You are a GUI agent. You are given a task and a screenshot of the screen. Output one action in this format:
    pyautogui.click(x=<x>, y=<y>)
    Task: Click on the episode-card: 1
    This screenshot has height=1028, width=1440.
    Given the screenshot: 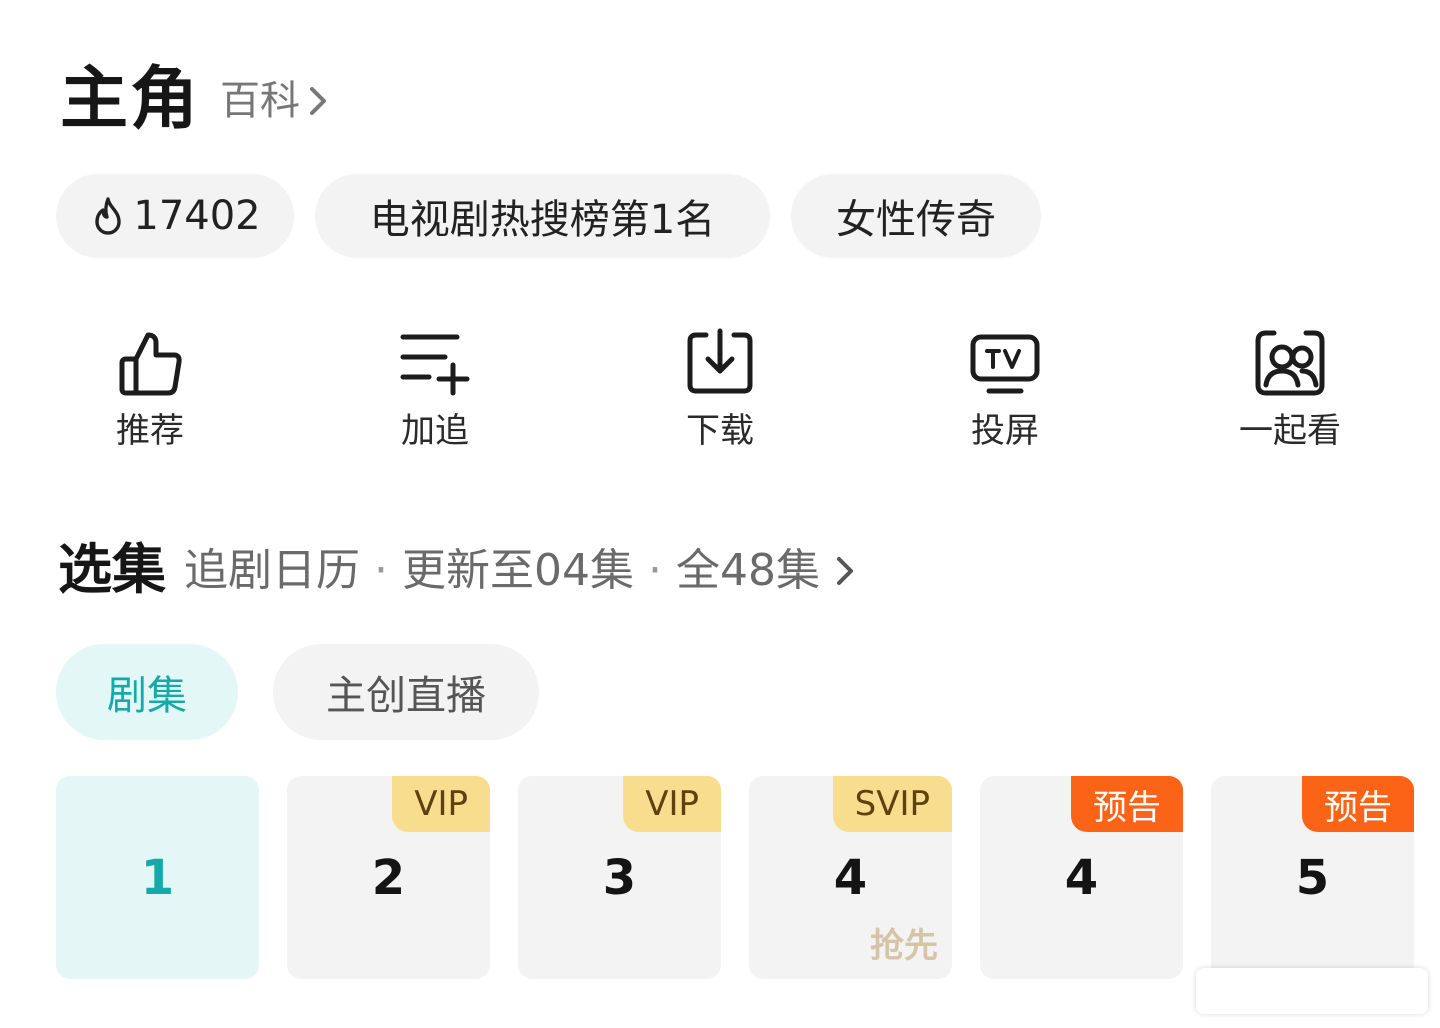 What is the action you would take?
    pyautogui.click(x=157, y=877)
    